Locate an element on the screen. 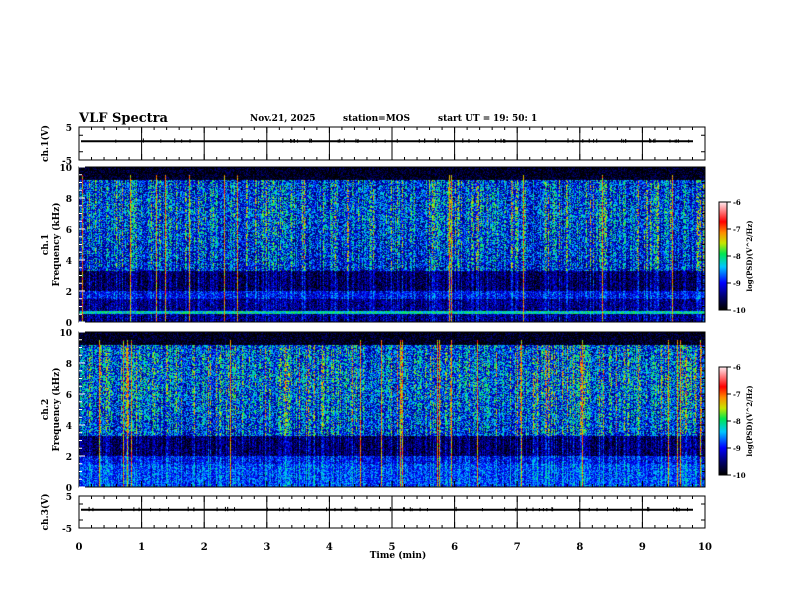 Image resolution: width=792 pixels, height=612 pixels. time-xtick-label: 1 is located at coordinates (141, 547).